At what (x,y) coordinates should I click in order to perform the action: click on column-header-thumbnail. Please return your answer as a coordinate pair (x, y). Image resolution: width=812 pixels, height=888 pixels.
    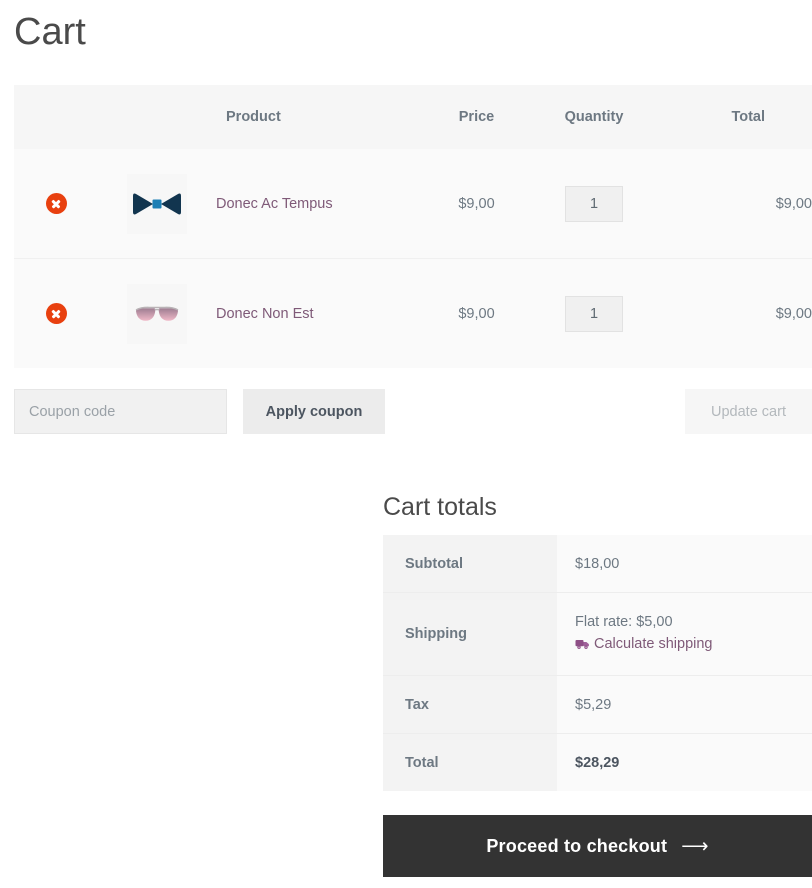
    Looking at the image, I should click on (157, 117).